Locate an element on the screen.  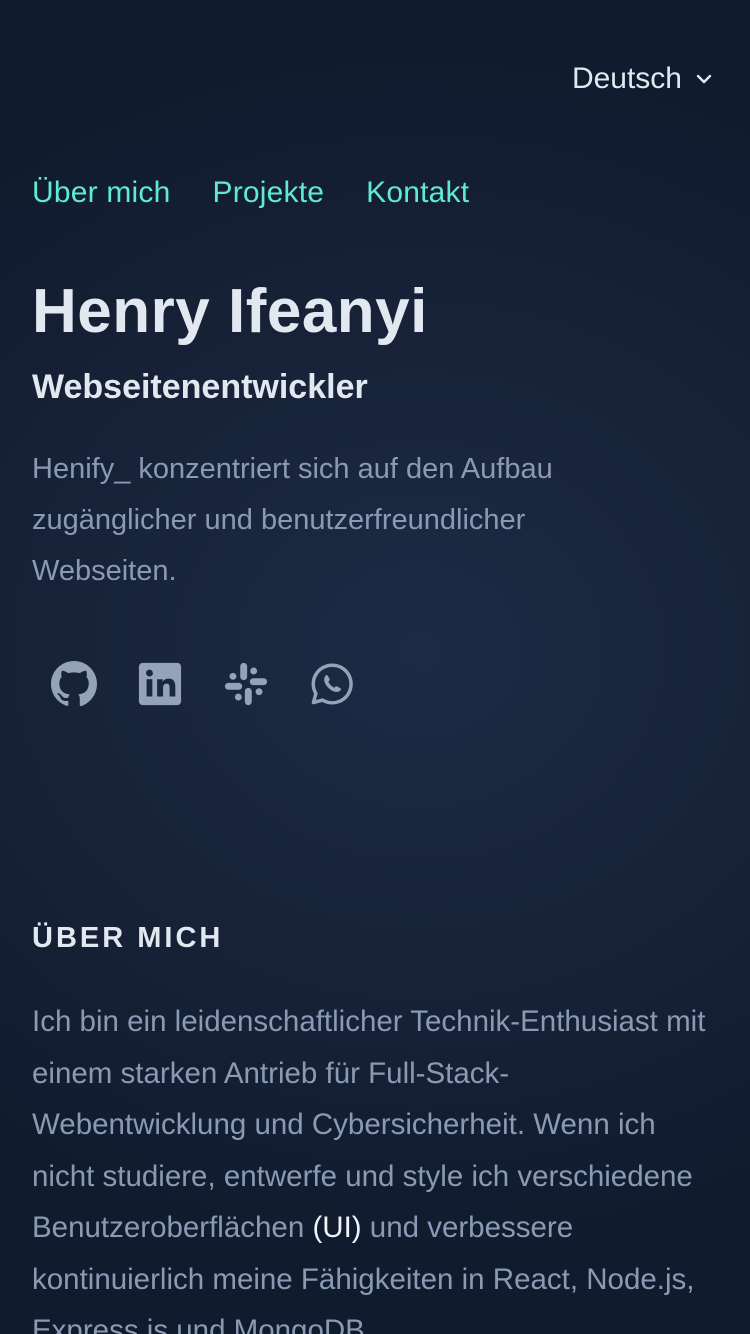
language-select-value: Deutsch is located at coordinates (626, 78).